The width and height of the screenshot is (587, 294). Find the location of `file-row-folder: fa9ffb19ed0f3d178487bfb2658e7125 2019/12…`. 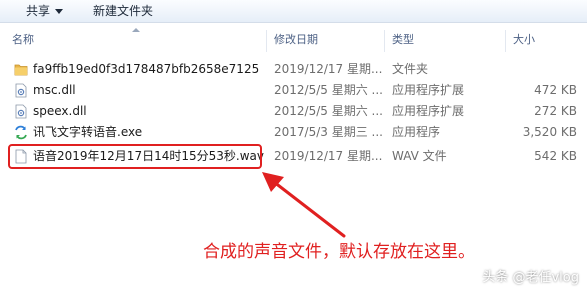

file-row-folder: fa9ffb19ed0f3d178487bfb2658e7125 2019/12… is located at coordinates (293, 69).